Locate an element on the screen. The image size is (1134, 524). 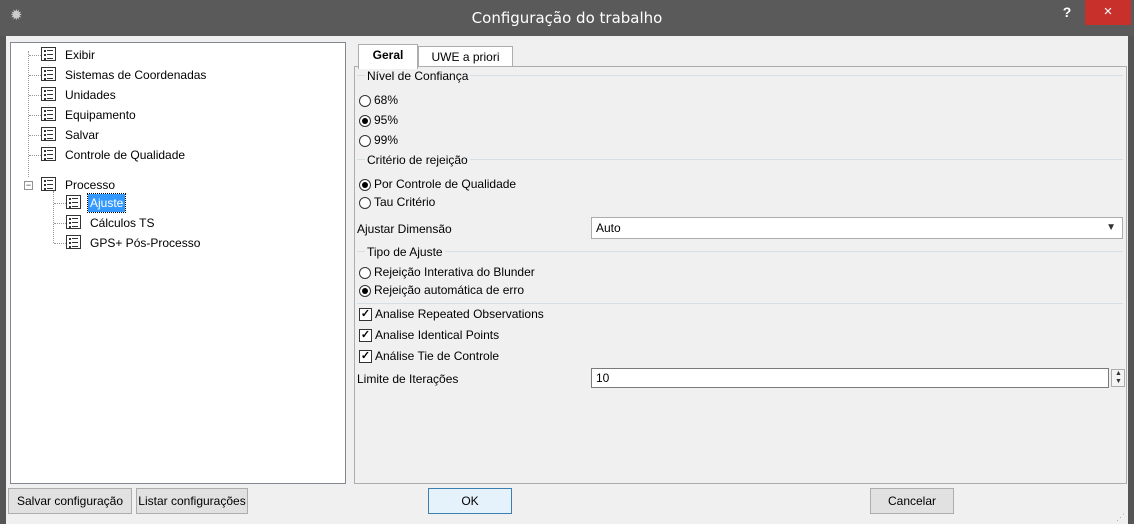
tree-item-label: GPS+ Pós-Processo is located at coordinates (145, 243).